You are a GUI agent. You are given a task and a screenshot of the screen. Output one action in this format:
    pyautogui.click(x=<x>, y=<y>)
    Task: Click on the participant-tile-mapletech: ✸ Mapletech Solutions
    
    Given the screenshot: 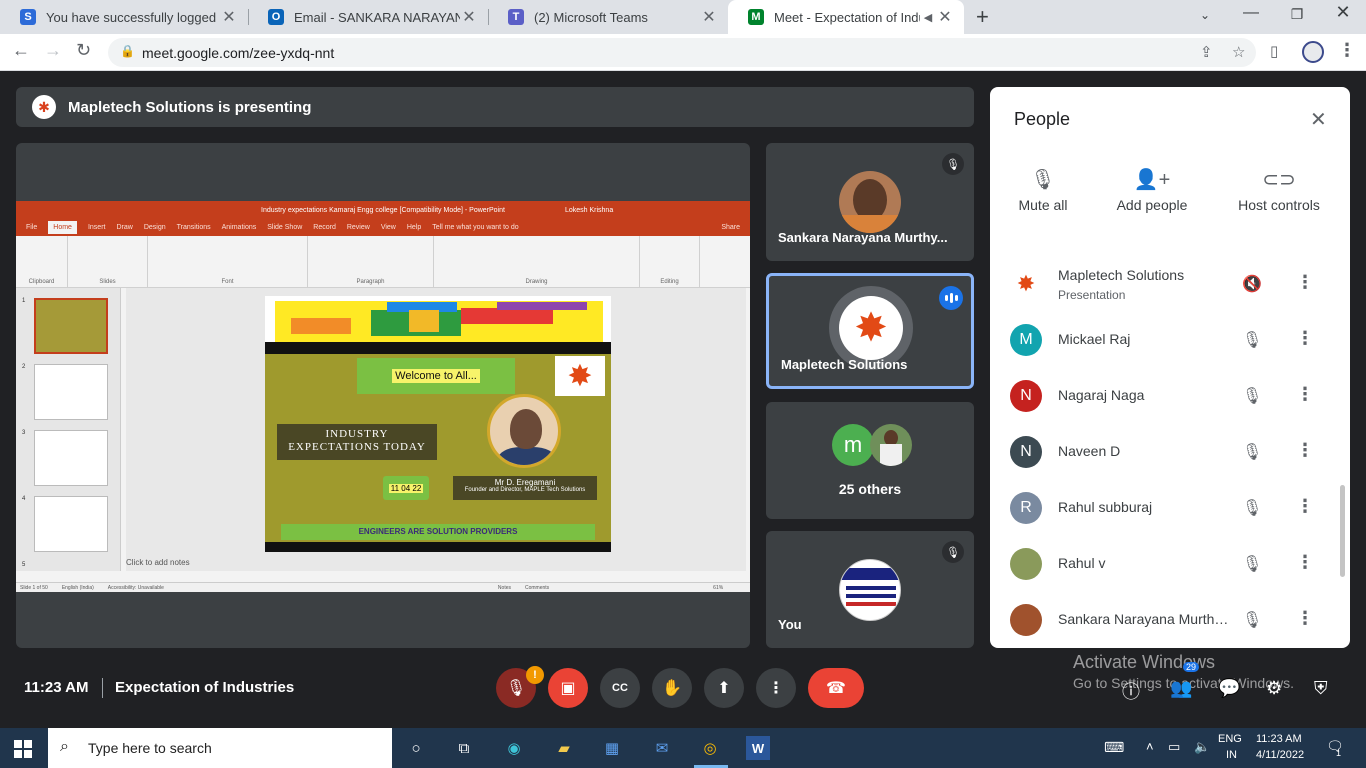 What is the action you would take?
    pyautogui.click(x=870, y=331)
    